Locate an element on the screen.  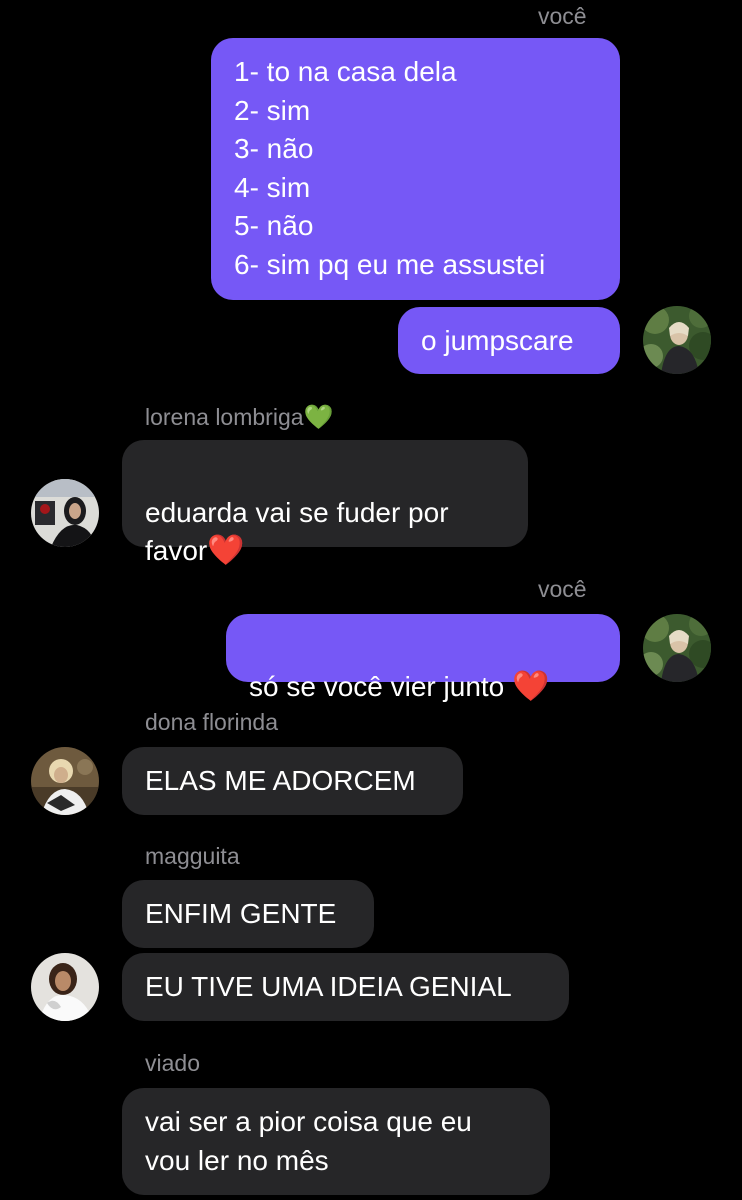
sender-label: dona florinda is located at coordinates (211, 722).